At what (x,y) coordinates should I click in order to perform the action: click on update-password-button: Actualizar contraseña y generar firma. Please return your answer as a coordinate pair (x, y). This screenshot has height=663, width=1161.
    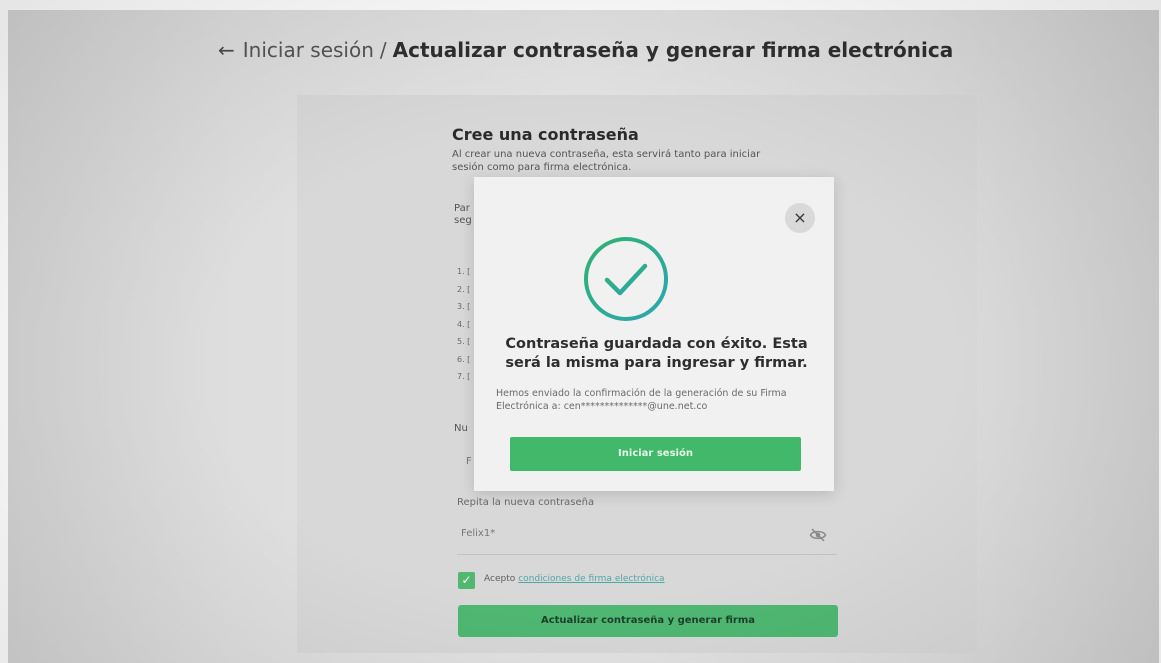
    Looking at the image, I should click on (648, 621).